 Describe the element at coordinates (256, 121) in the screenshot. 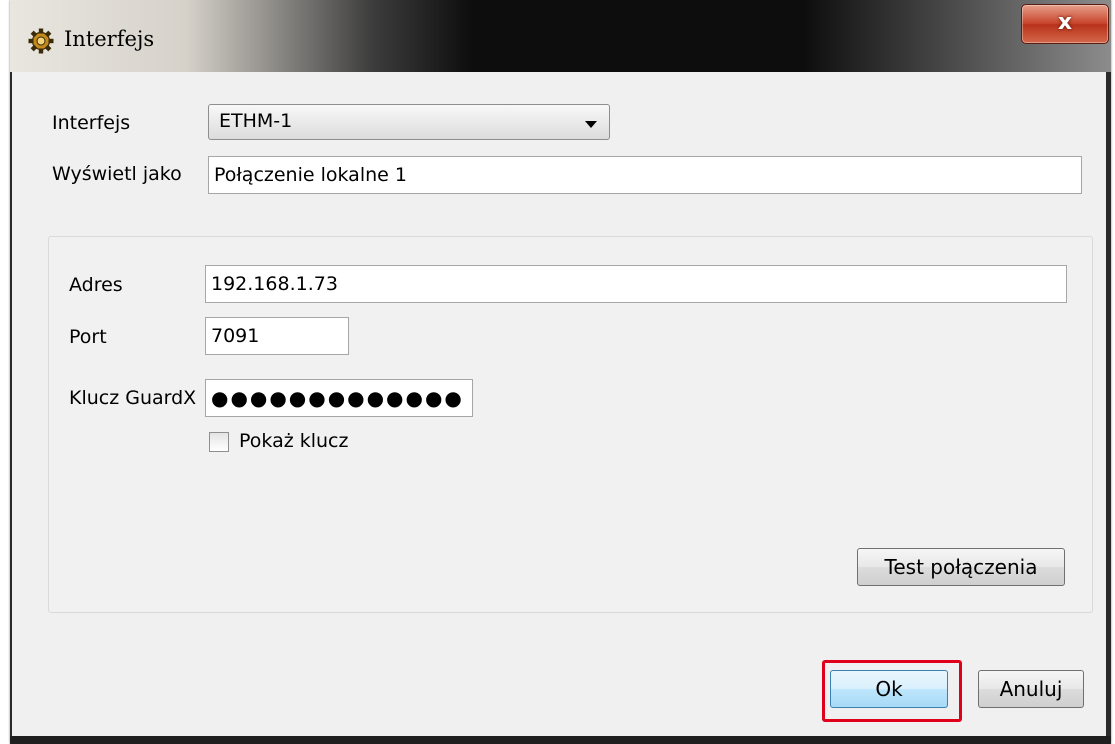

I see `interface-select-value: ETHM-1` at that location.